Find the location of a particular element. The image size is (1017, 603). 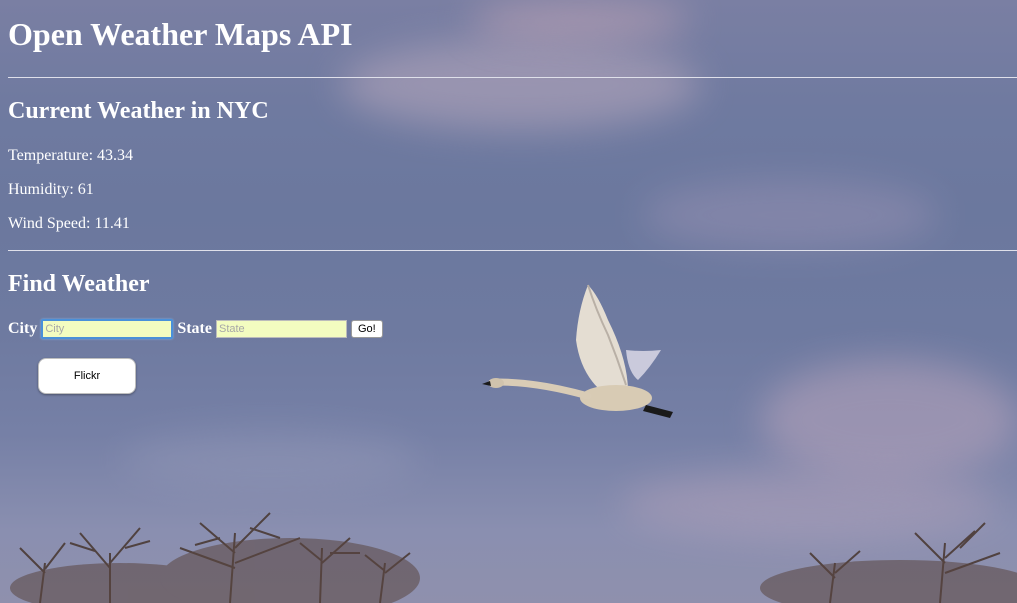

city-label: City is located at coordinates (23, 328).